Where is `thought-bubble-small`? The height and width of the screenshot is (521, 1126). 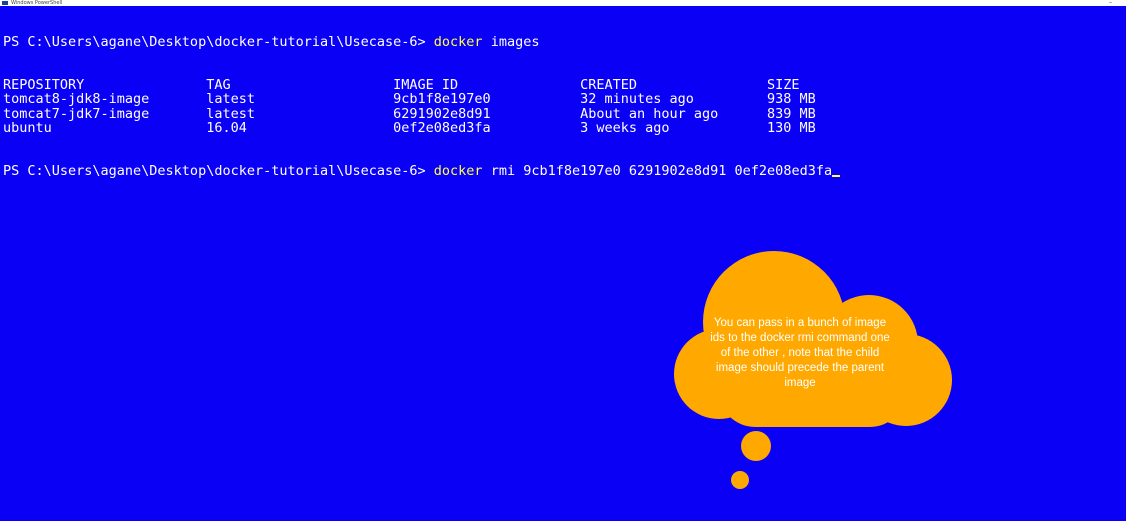
thought-bubble-small is located at coordinates (740, 480).